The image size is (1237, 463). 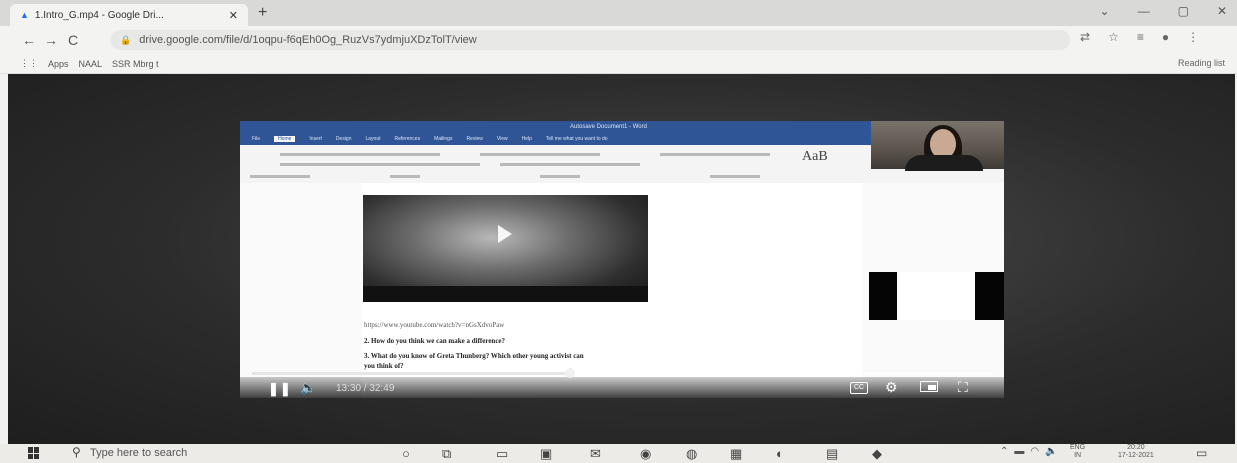 I want to click on presenter-shoulders, so click(x=944, y=163).